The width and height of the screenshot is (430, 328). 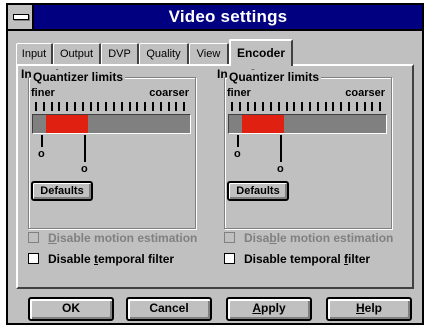 I want to click on ok-button: OK, so click(x=71, y=309).